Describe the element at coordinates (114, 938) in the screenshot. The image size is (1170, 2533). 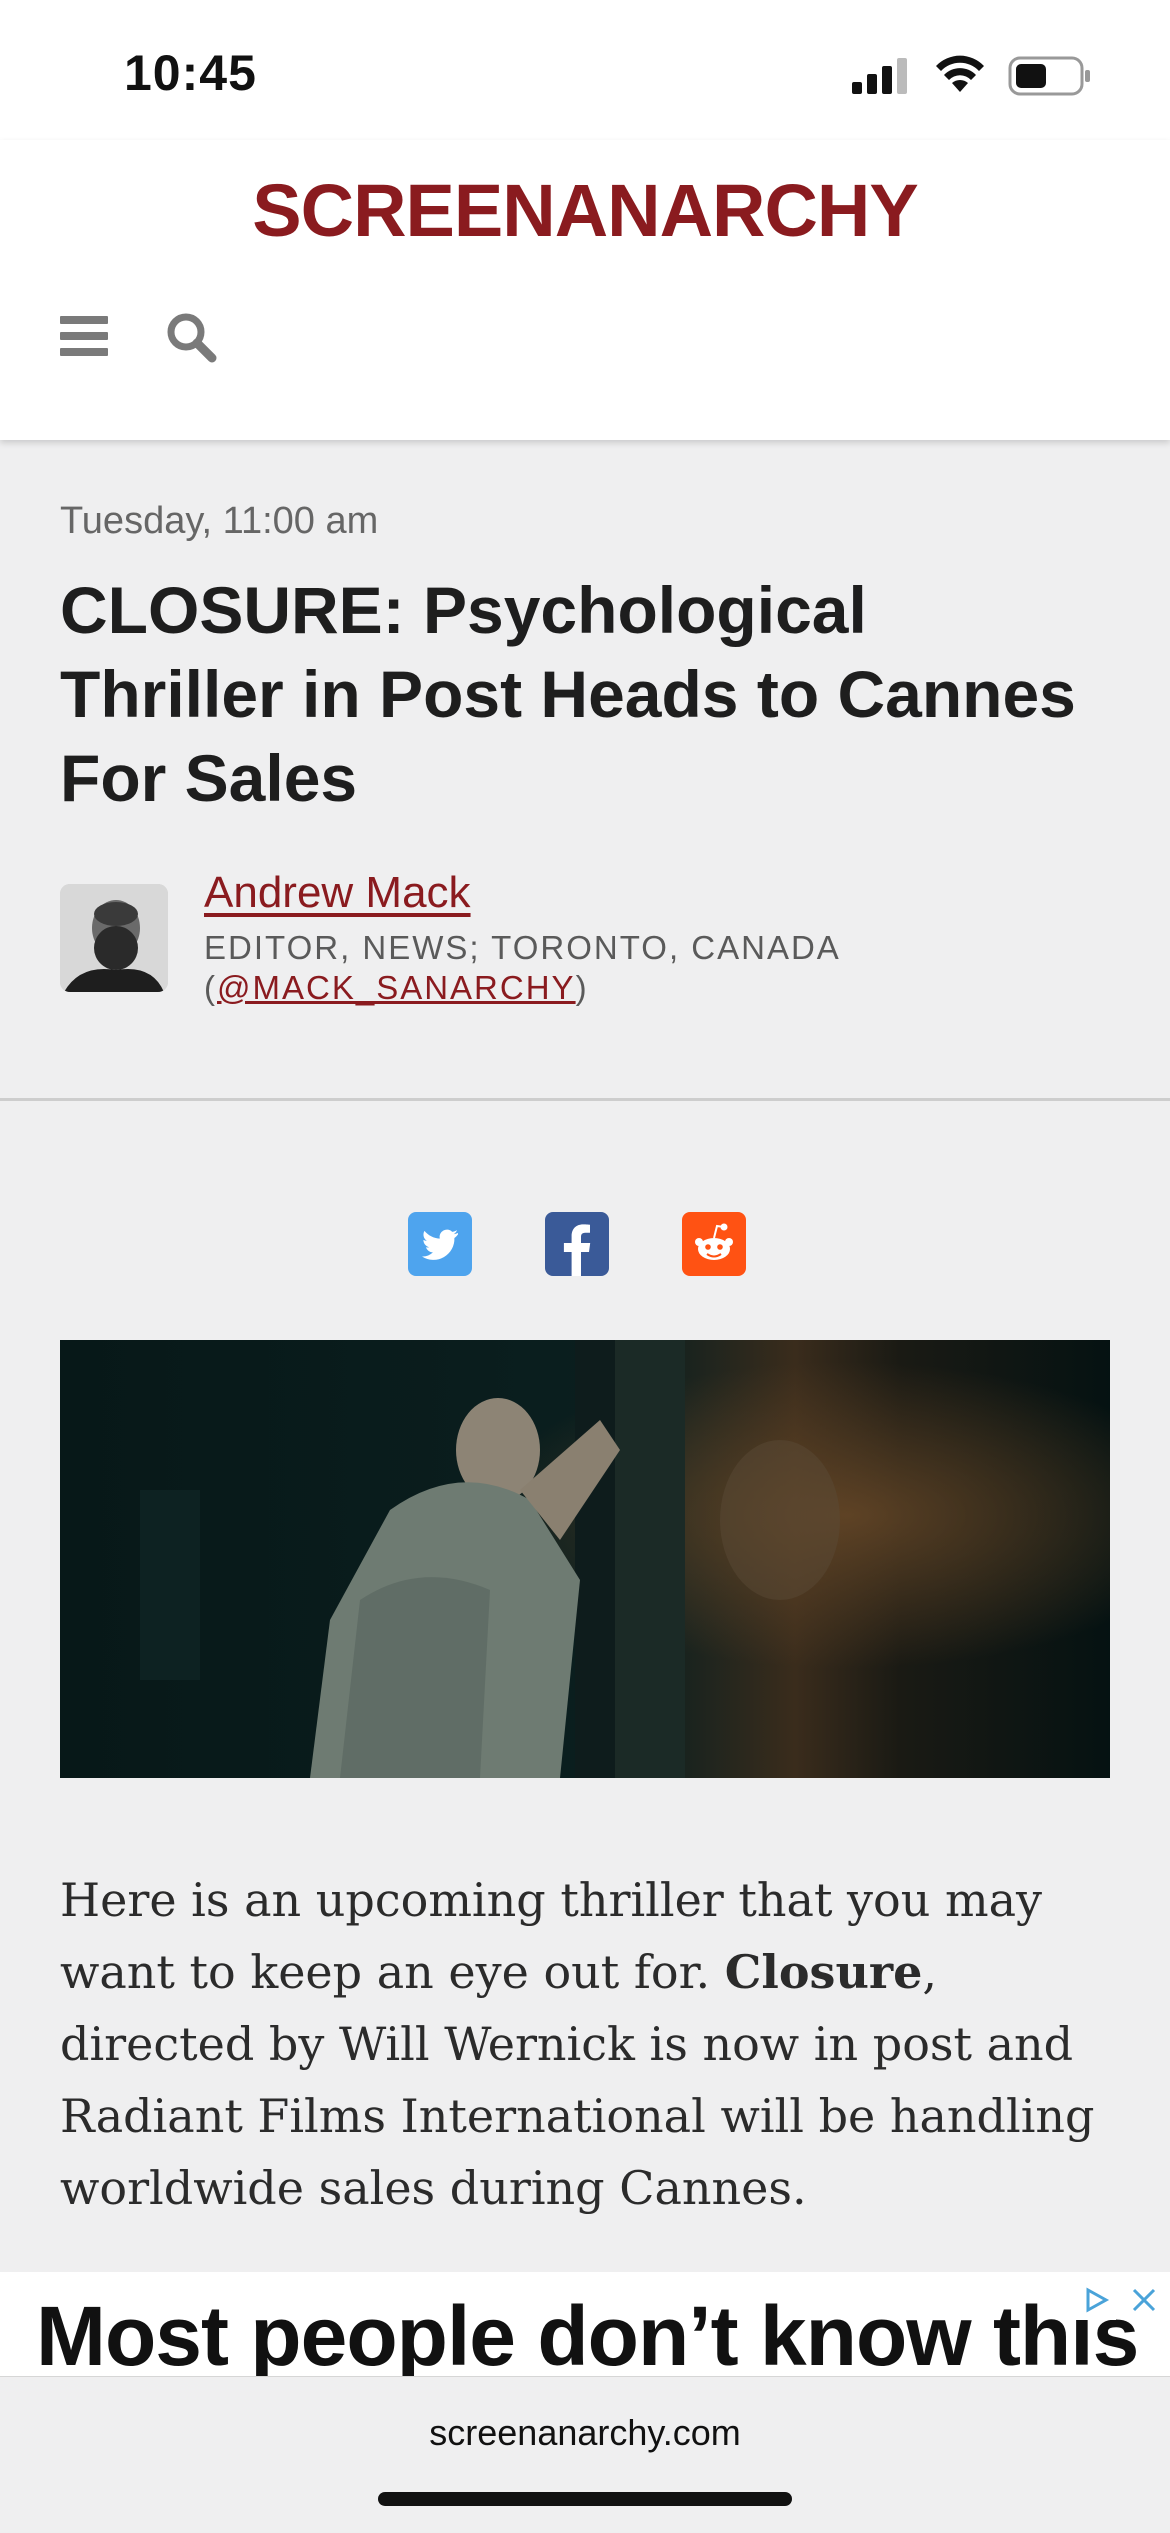
I see `author-avatar` at that location.